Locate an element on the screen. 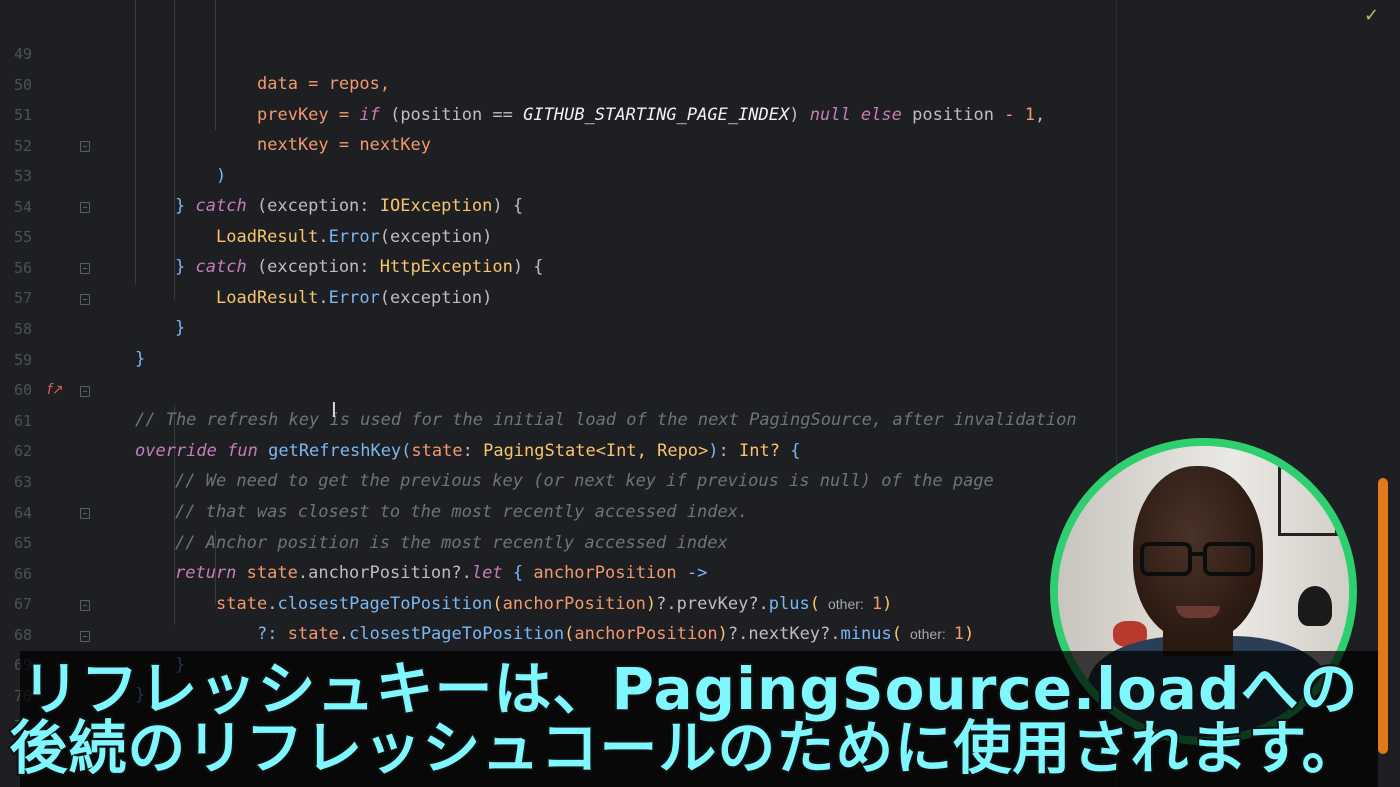 Image resolution: width=1400 pixels, height=787 pixels. code-line: 55 } catch (exception: HttpException) { is located at coordinates (558, 234).